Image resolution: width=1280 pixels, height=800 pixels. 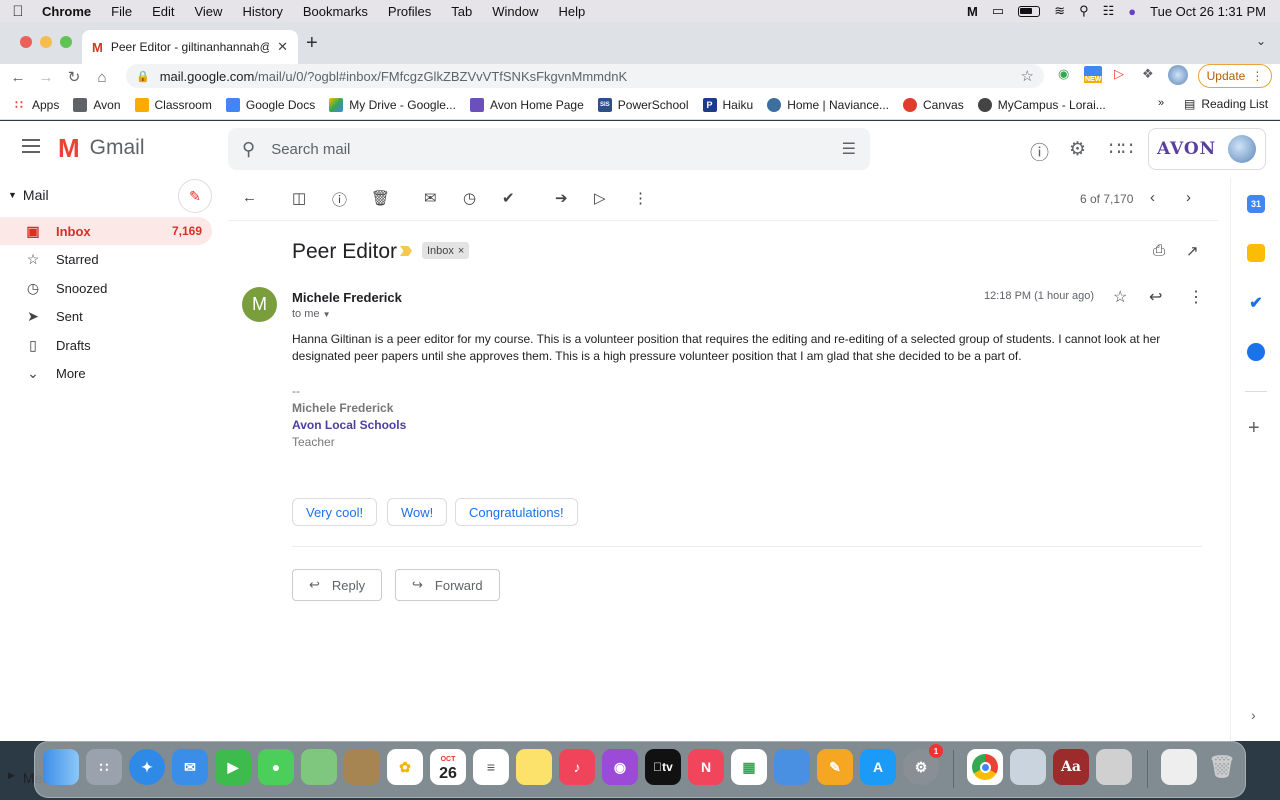 What do you see at coordinates (249, 197) in the screenshot?
I see `back-to-inbox-icon: ←` at bounding box center [249, 197].